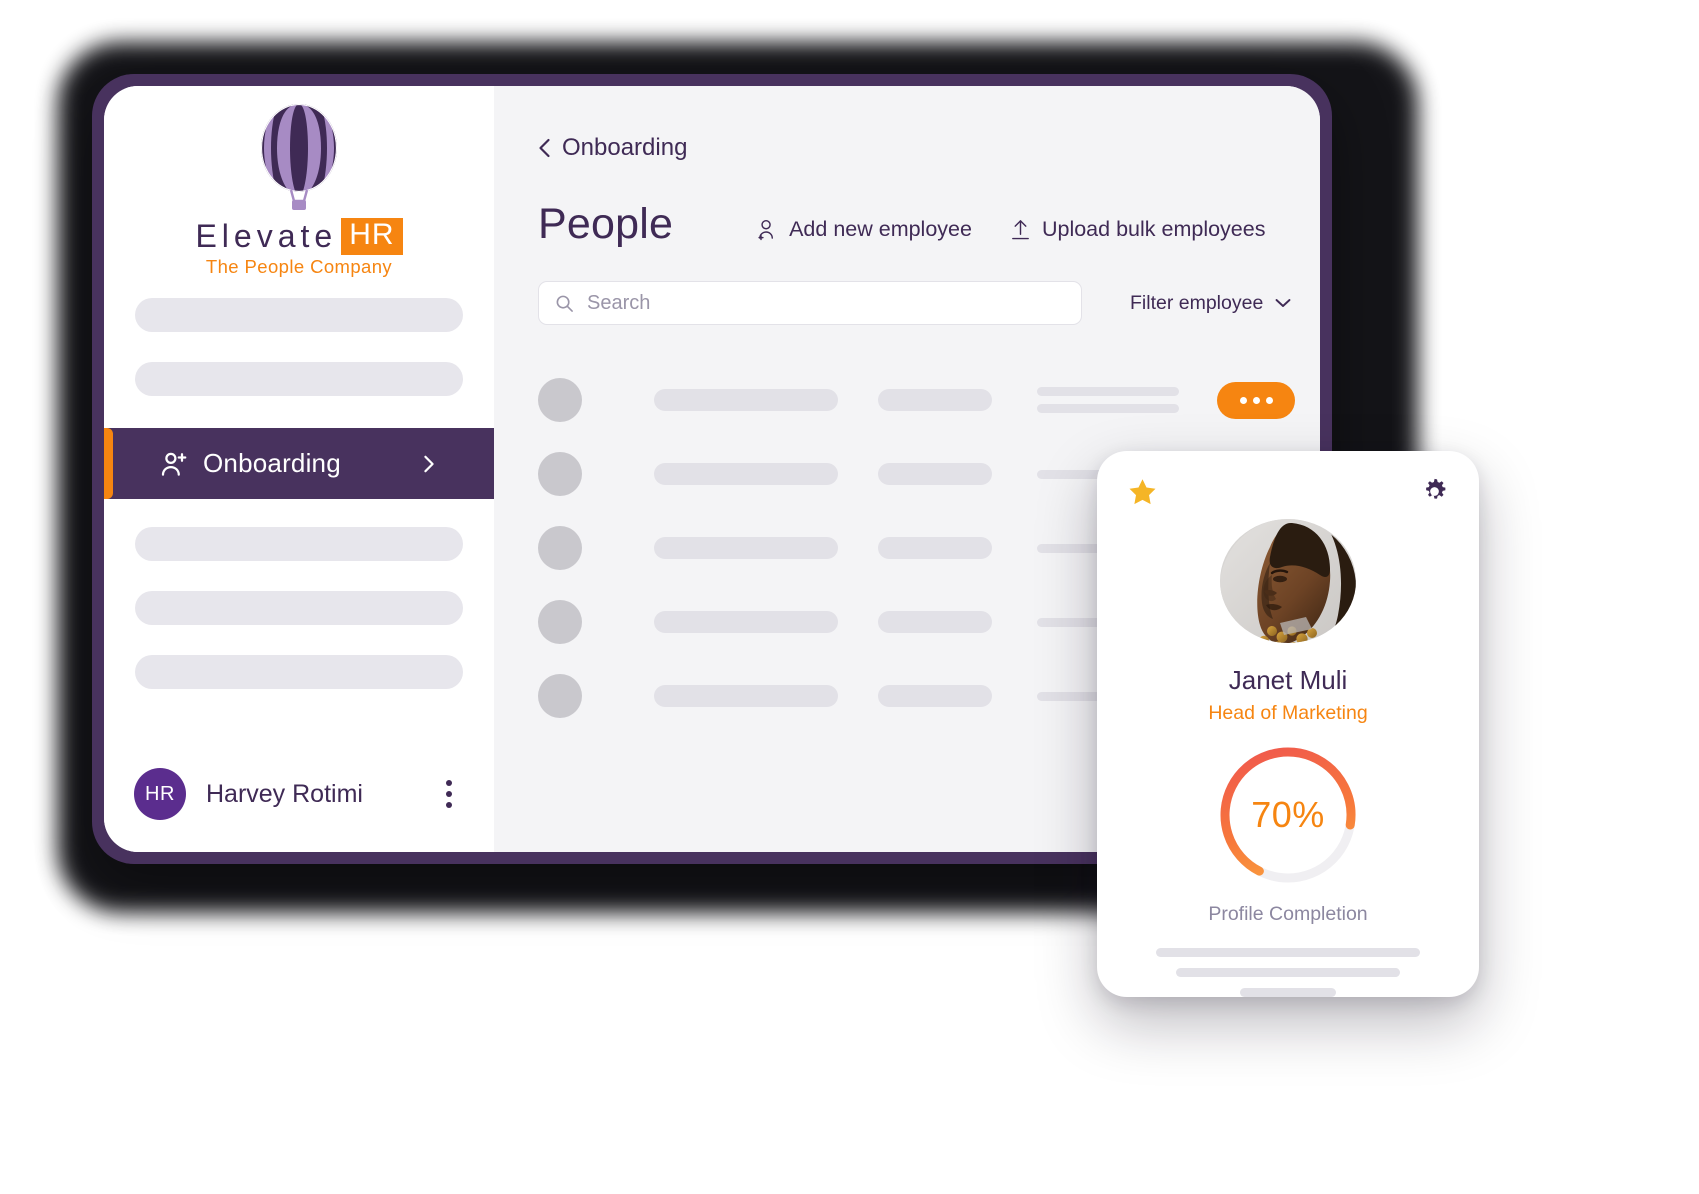  Describe the element at coordinates (174, 464) in the screenshot. I see `user-plus-icon` at that location.